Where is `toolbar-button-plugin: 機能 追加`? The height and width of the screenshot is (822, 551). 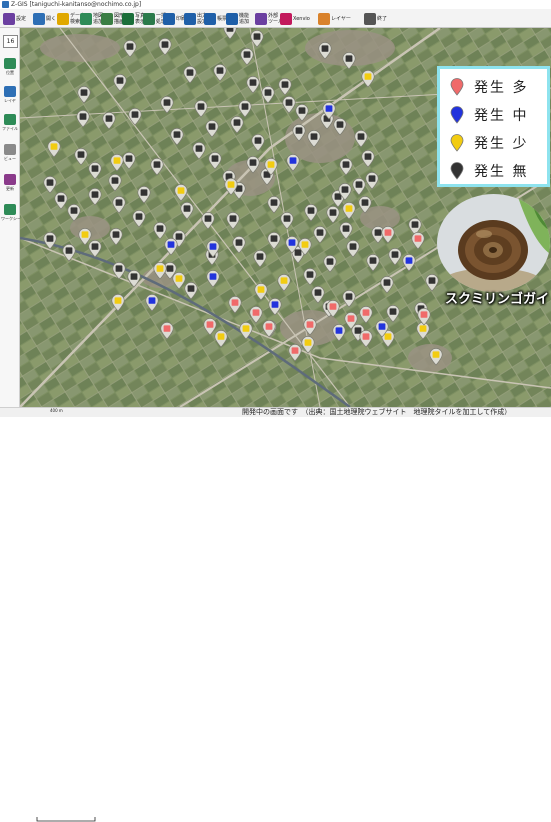 toolbar-button-plugin: 機能 追加 is located at coordinates (237, 18).